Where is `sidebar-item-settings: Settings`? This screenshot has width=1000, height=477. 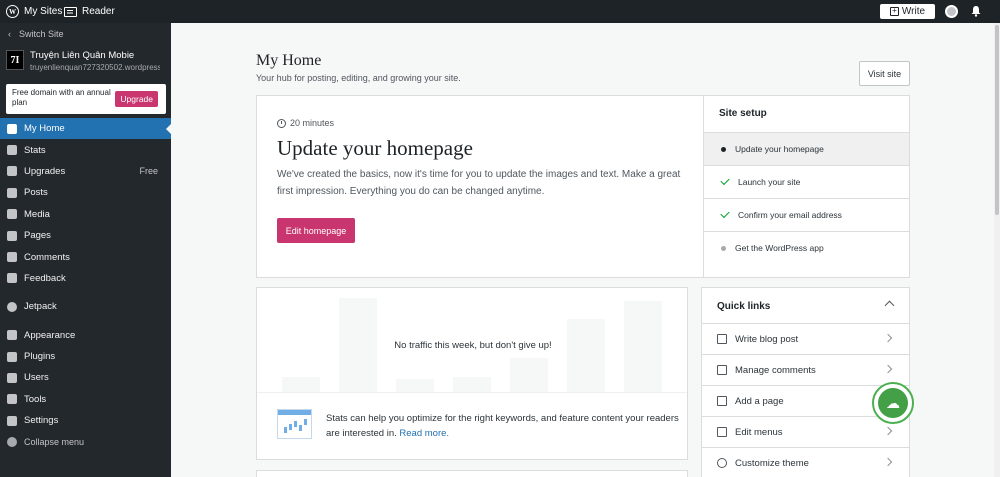 sidebar-item-settings: Settings is located at coordinates (85, 420).